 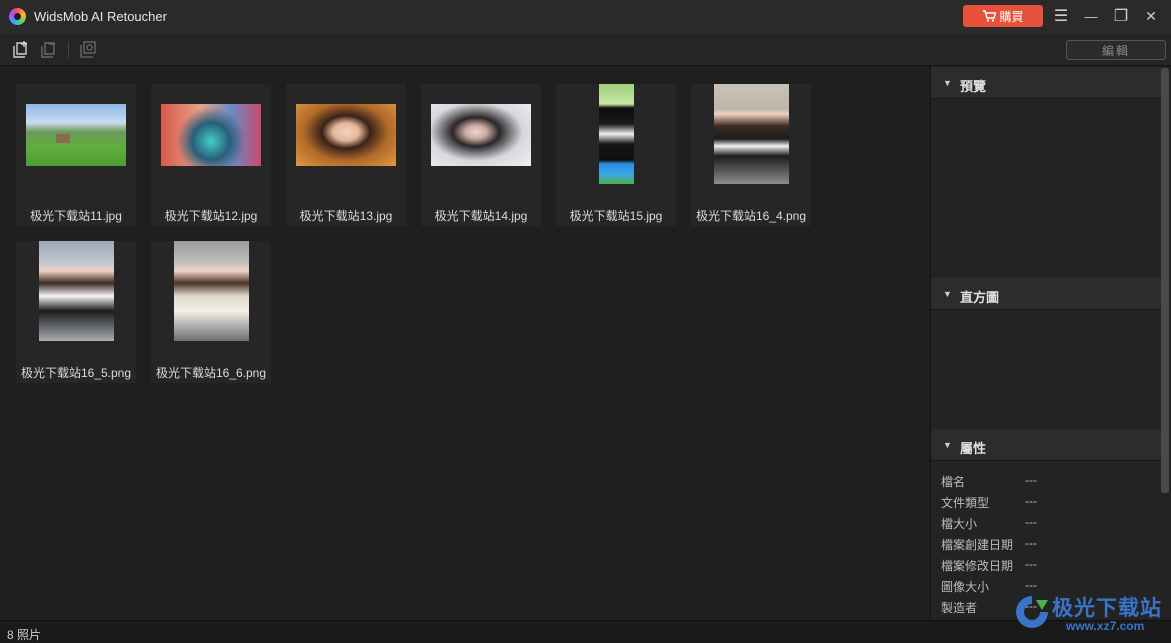 I want to click on gallery-item: 极光下载站15.jpg, so click(x=616, y=155).